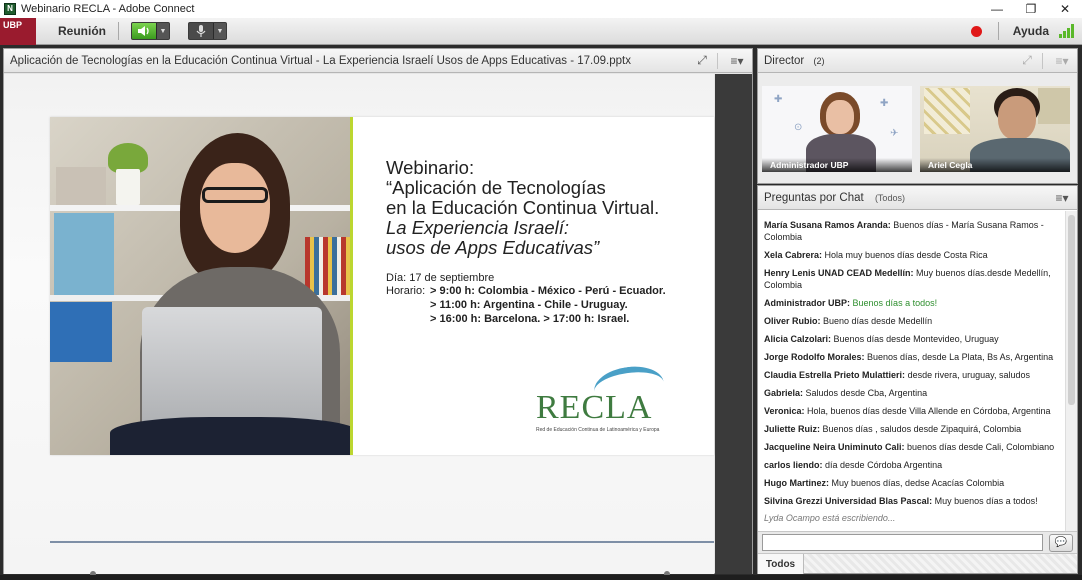 The width and height of the screenshot is (1082, 580). What do you see at coordinates (541, 577) in the screenshot?
I see `taskbar-strip` at bounding box center [541, 577].